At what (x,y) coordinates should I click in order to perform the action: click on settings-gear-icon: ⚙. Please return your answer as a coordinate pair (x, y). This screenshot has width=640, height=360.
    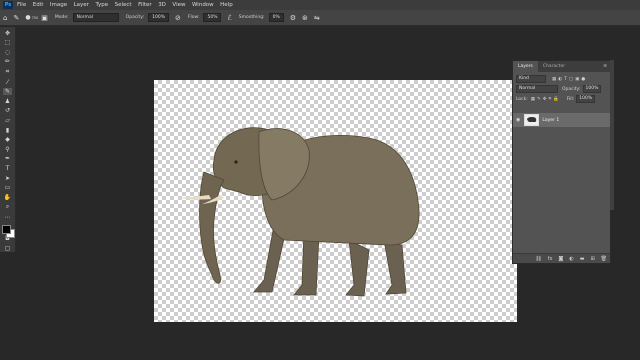
    Looking at the image, I should click on (293, 18).